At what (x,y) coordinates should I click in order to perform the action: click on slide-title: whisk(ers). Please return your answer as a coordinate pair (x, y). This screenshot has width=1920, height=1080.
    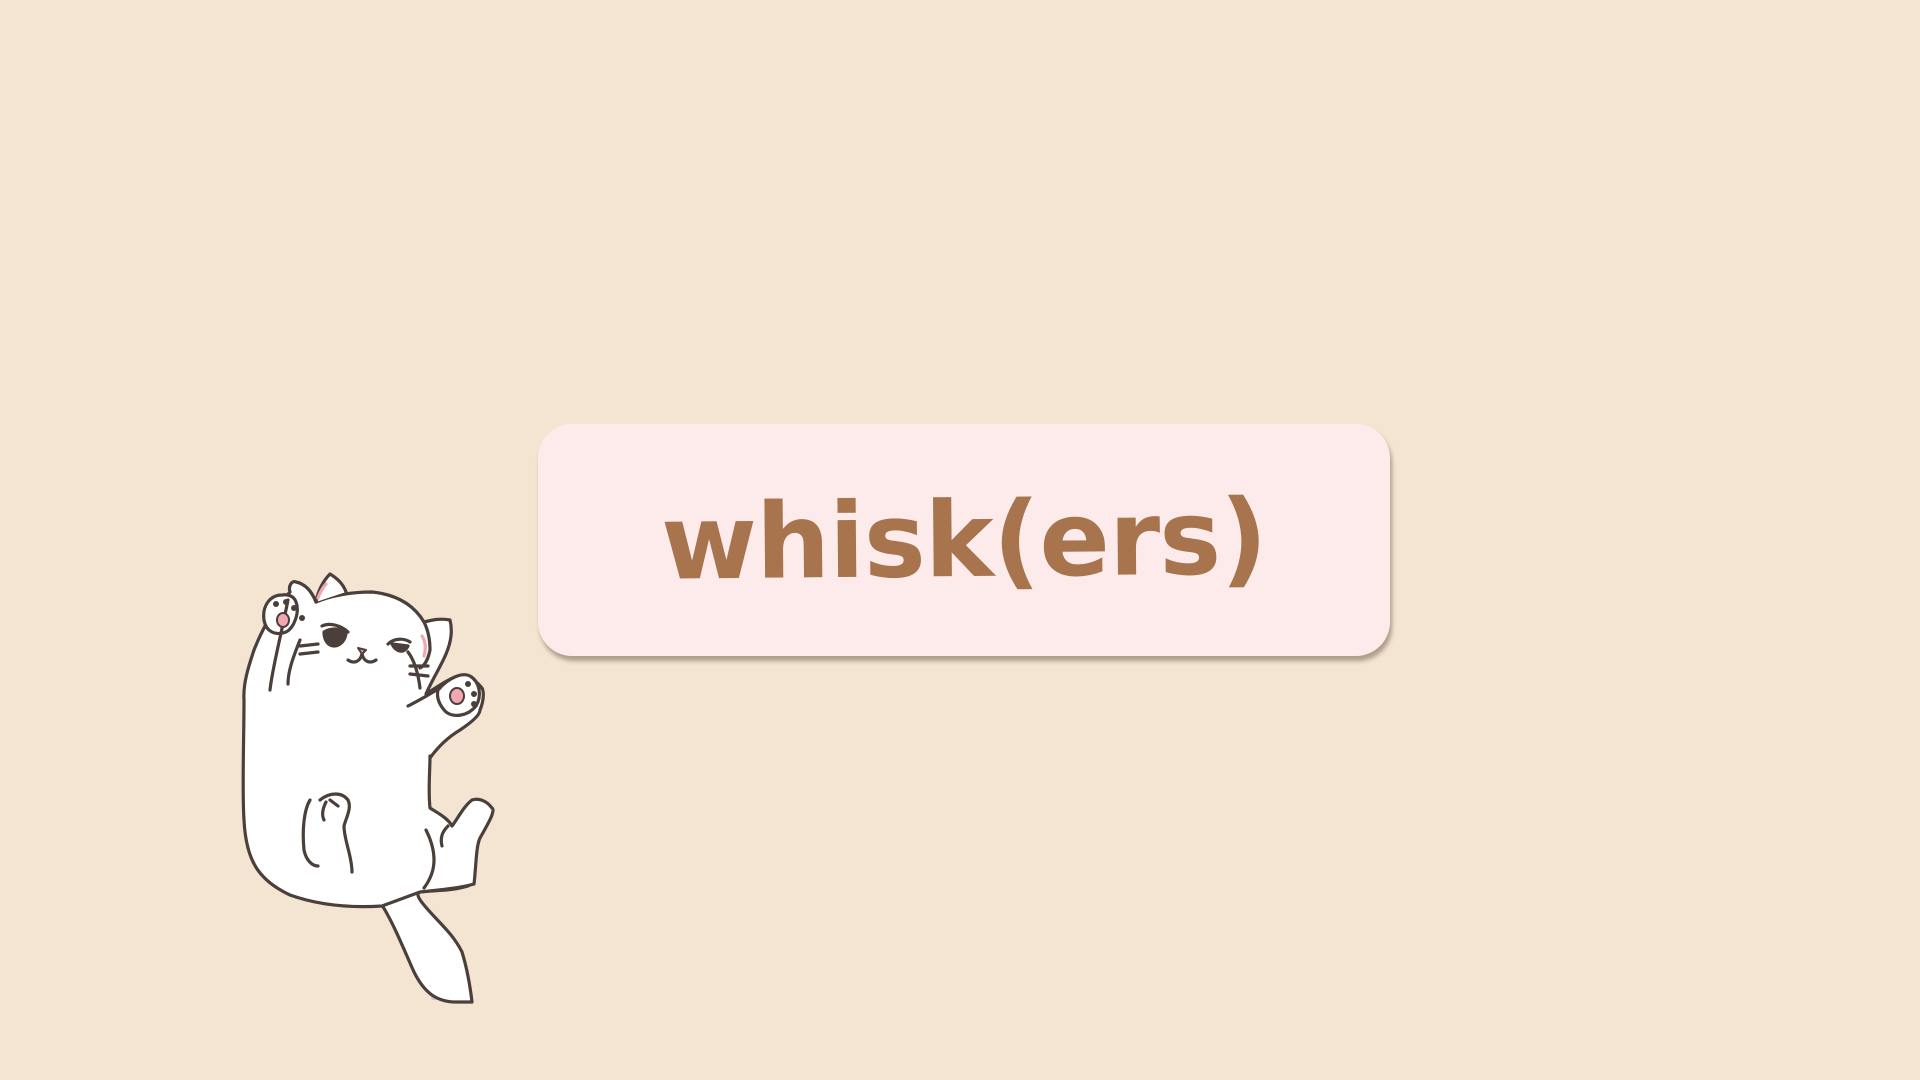
    Looking at the image, I should click on (964, 540).